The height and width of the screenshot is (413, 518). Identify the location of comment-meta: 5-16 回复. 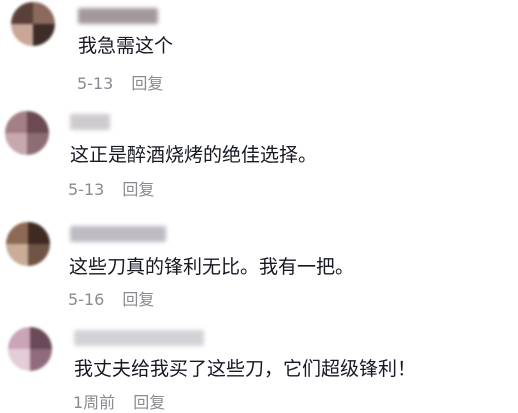
(111, 300).